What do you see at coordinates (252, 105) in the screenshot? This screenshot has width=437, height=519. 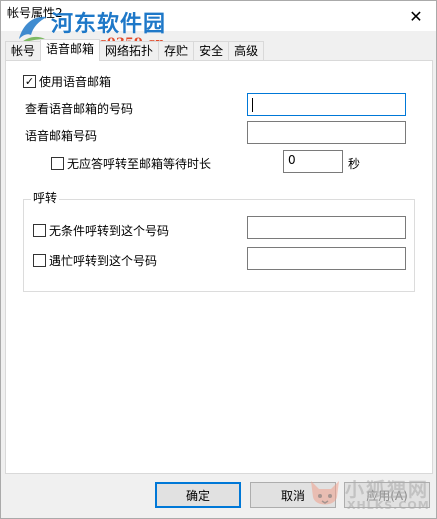 I see `text-caret` at bounding box center [252, 105].